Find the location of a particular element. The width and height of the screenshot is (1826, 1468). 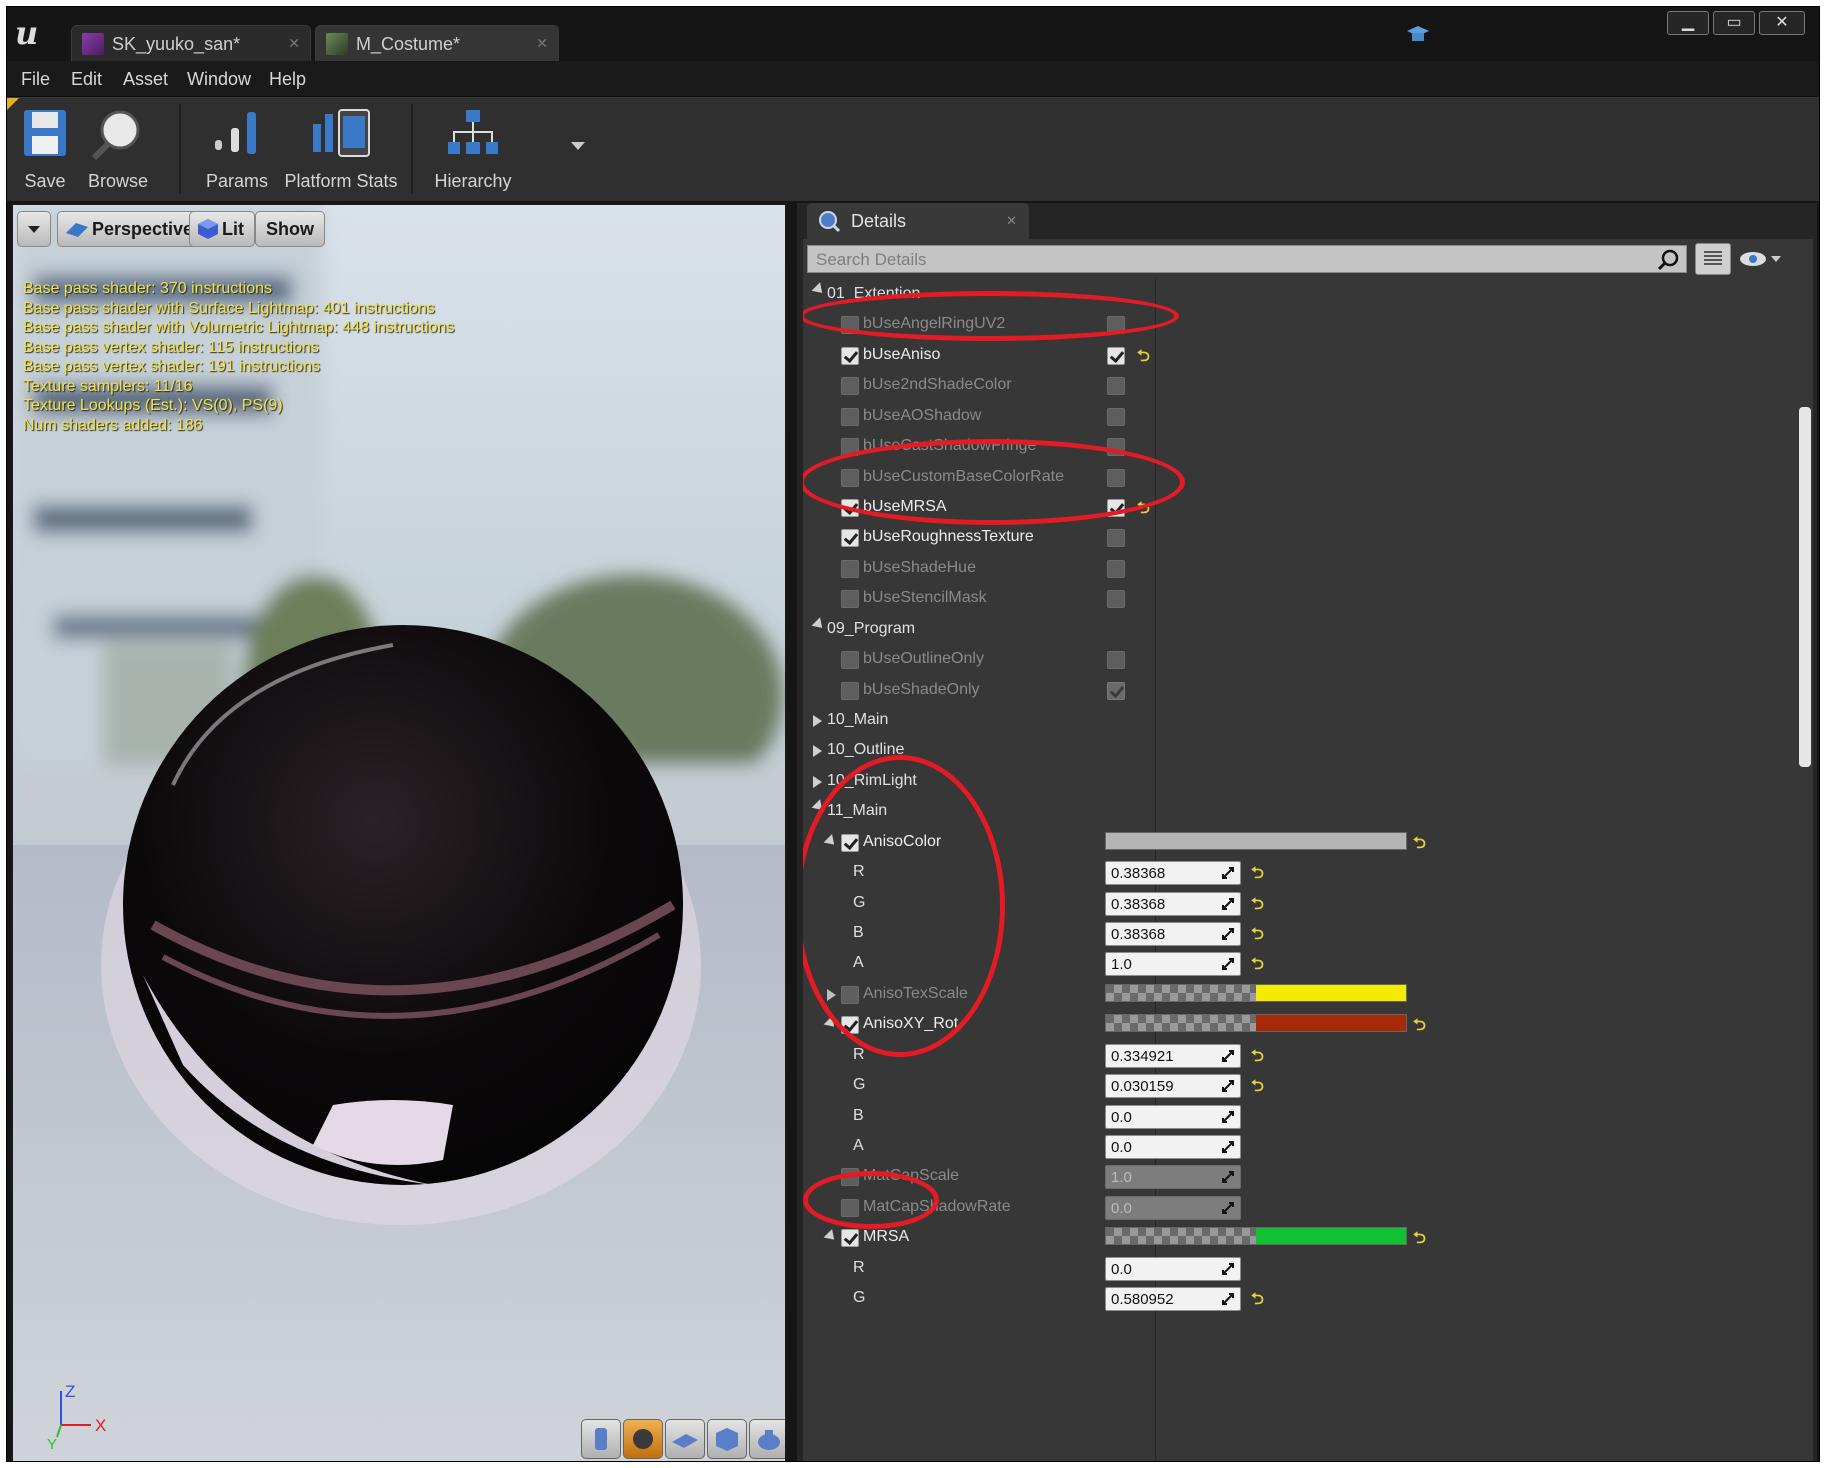

category-10-main: 10_Main is located at coordinates (1298, 721).